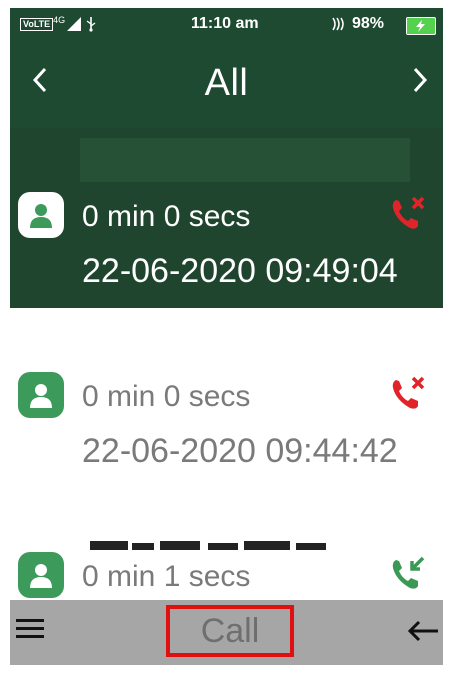 This screenshot has height=673, width=453. What do you see at coordinates (420, 83) in the screenshot?
I see `chevron-right-icon` at bounding box center [420, 83].